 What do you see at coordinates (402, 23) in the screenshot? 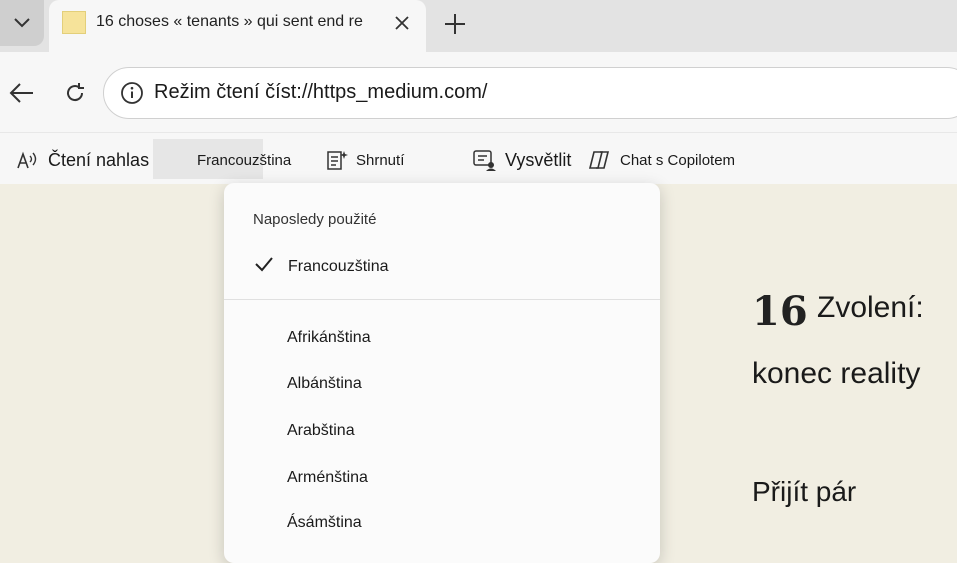
I see `close-icon` at bounding box center [402, 23].